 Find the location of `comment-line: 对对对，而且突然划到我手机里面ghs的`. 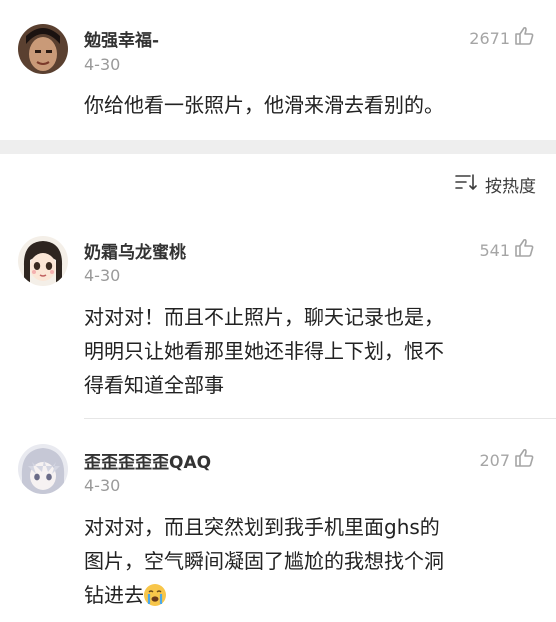

comment-line: 对对对，而且突然划到我手机里面ghs的 is located at coordinates (262, 527).